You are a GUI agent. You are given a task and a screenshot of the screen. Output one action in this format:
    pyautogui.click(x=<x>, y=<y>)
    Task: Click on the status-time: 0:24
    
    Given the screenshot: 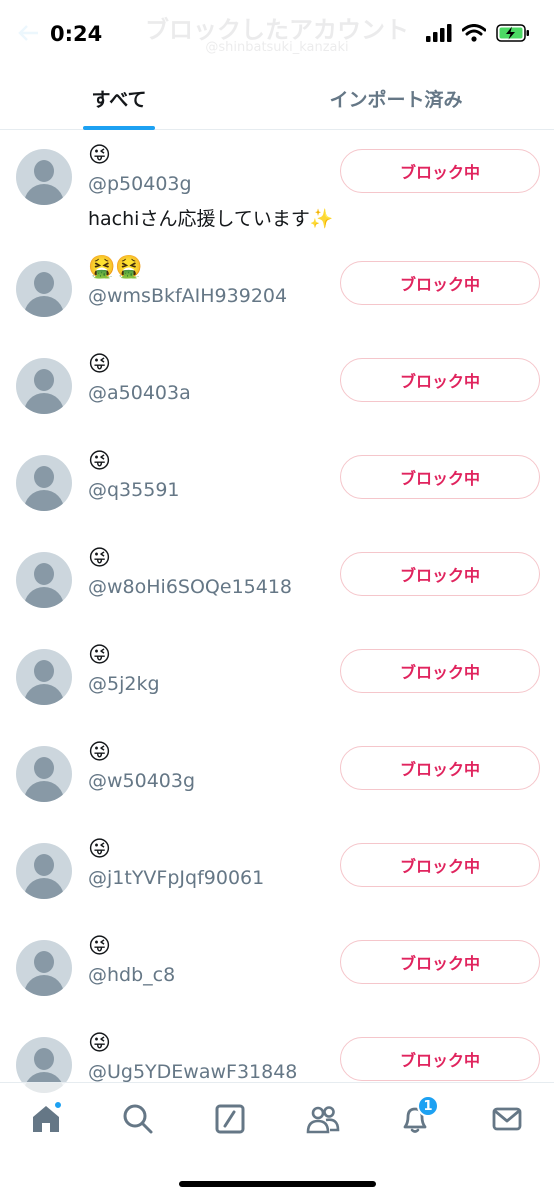 What is the action you would take?
    pyautogui.click(x=76, y=34)
    